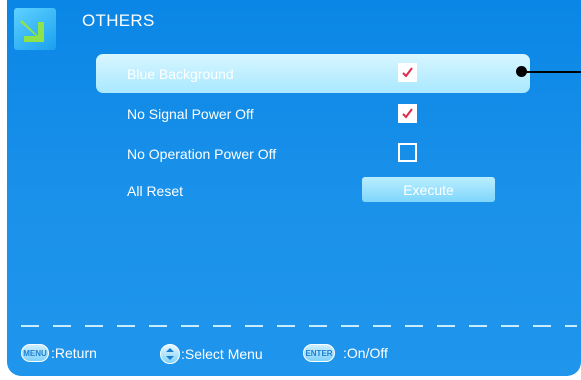 Image resolution: width=581 pixels, height=380 pixels. What do you see at coordinates (407, 152) in the screenshot?
I see `no-operation-power-off-checkbox` at bounding box center [407, 152].